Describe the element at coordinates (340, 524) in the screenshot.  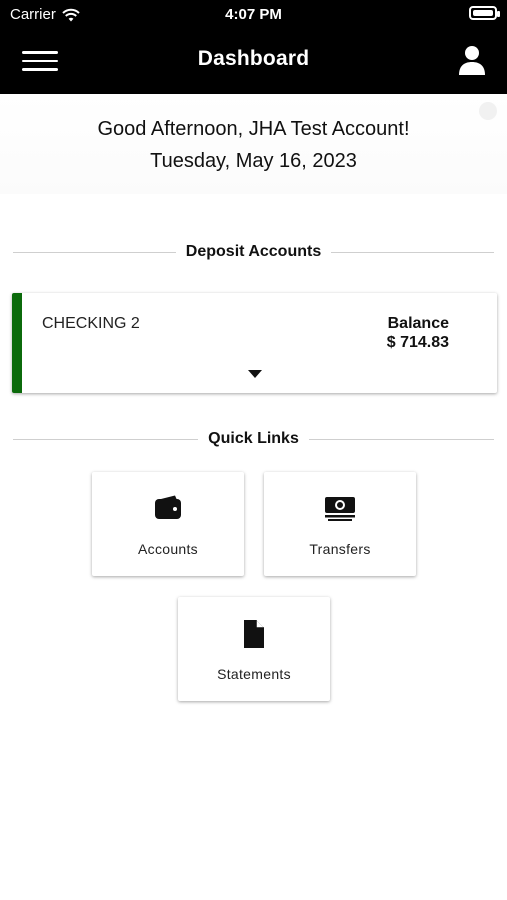
I see `quick-link-transfers: Transfers` at that location.